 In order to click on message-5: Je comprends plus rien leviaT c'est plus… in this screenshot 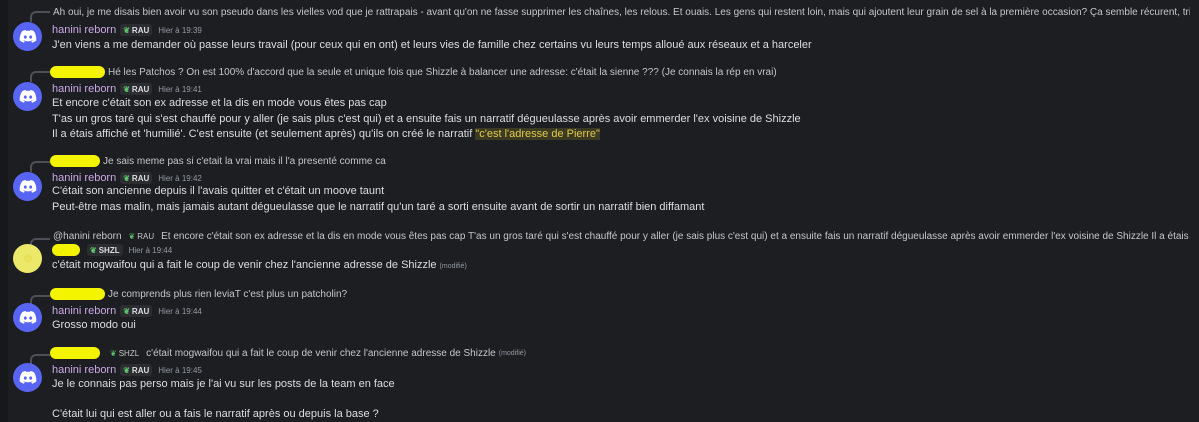, I will do `click(599, 312)`.